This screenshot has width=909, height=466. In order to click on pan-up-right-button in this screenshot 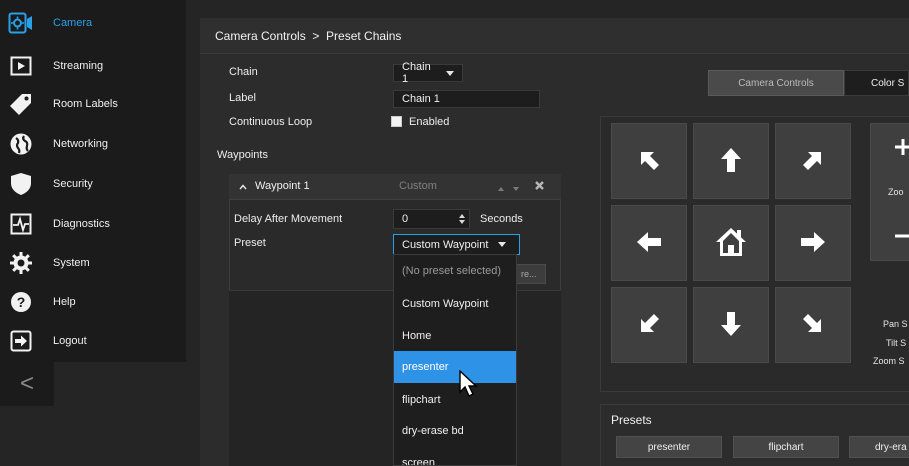, I will do `click(813, 161)`.